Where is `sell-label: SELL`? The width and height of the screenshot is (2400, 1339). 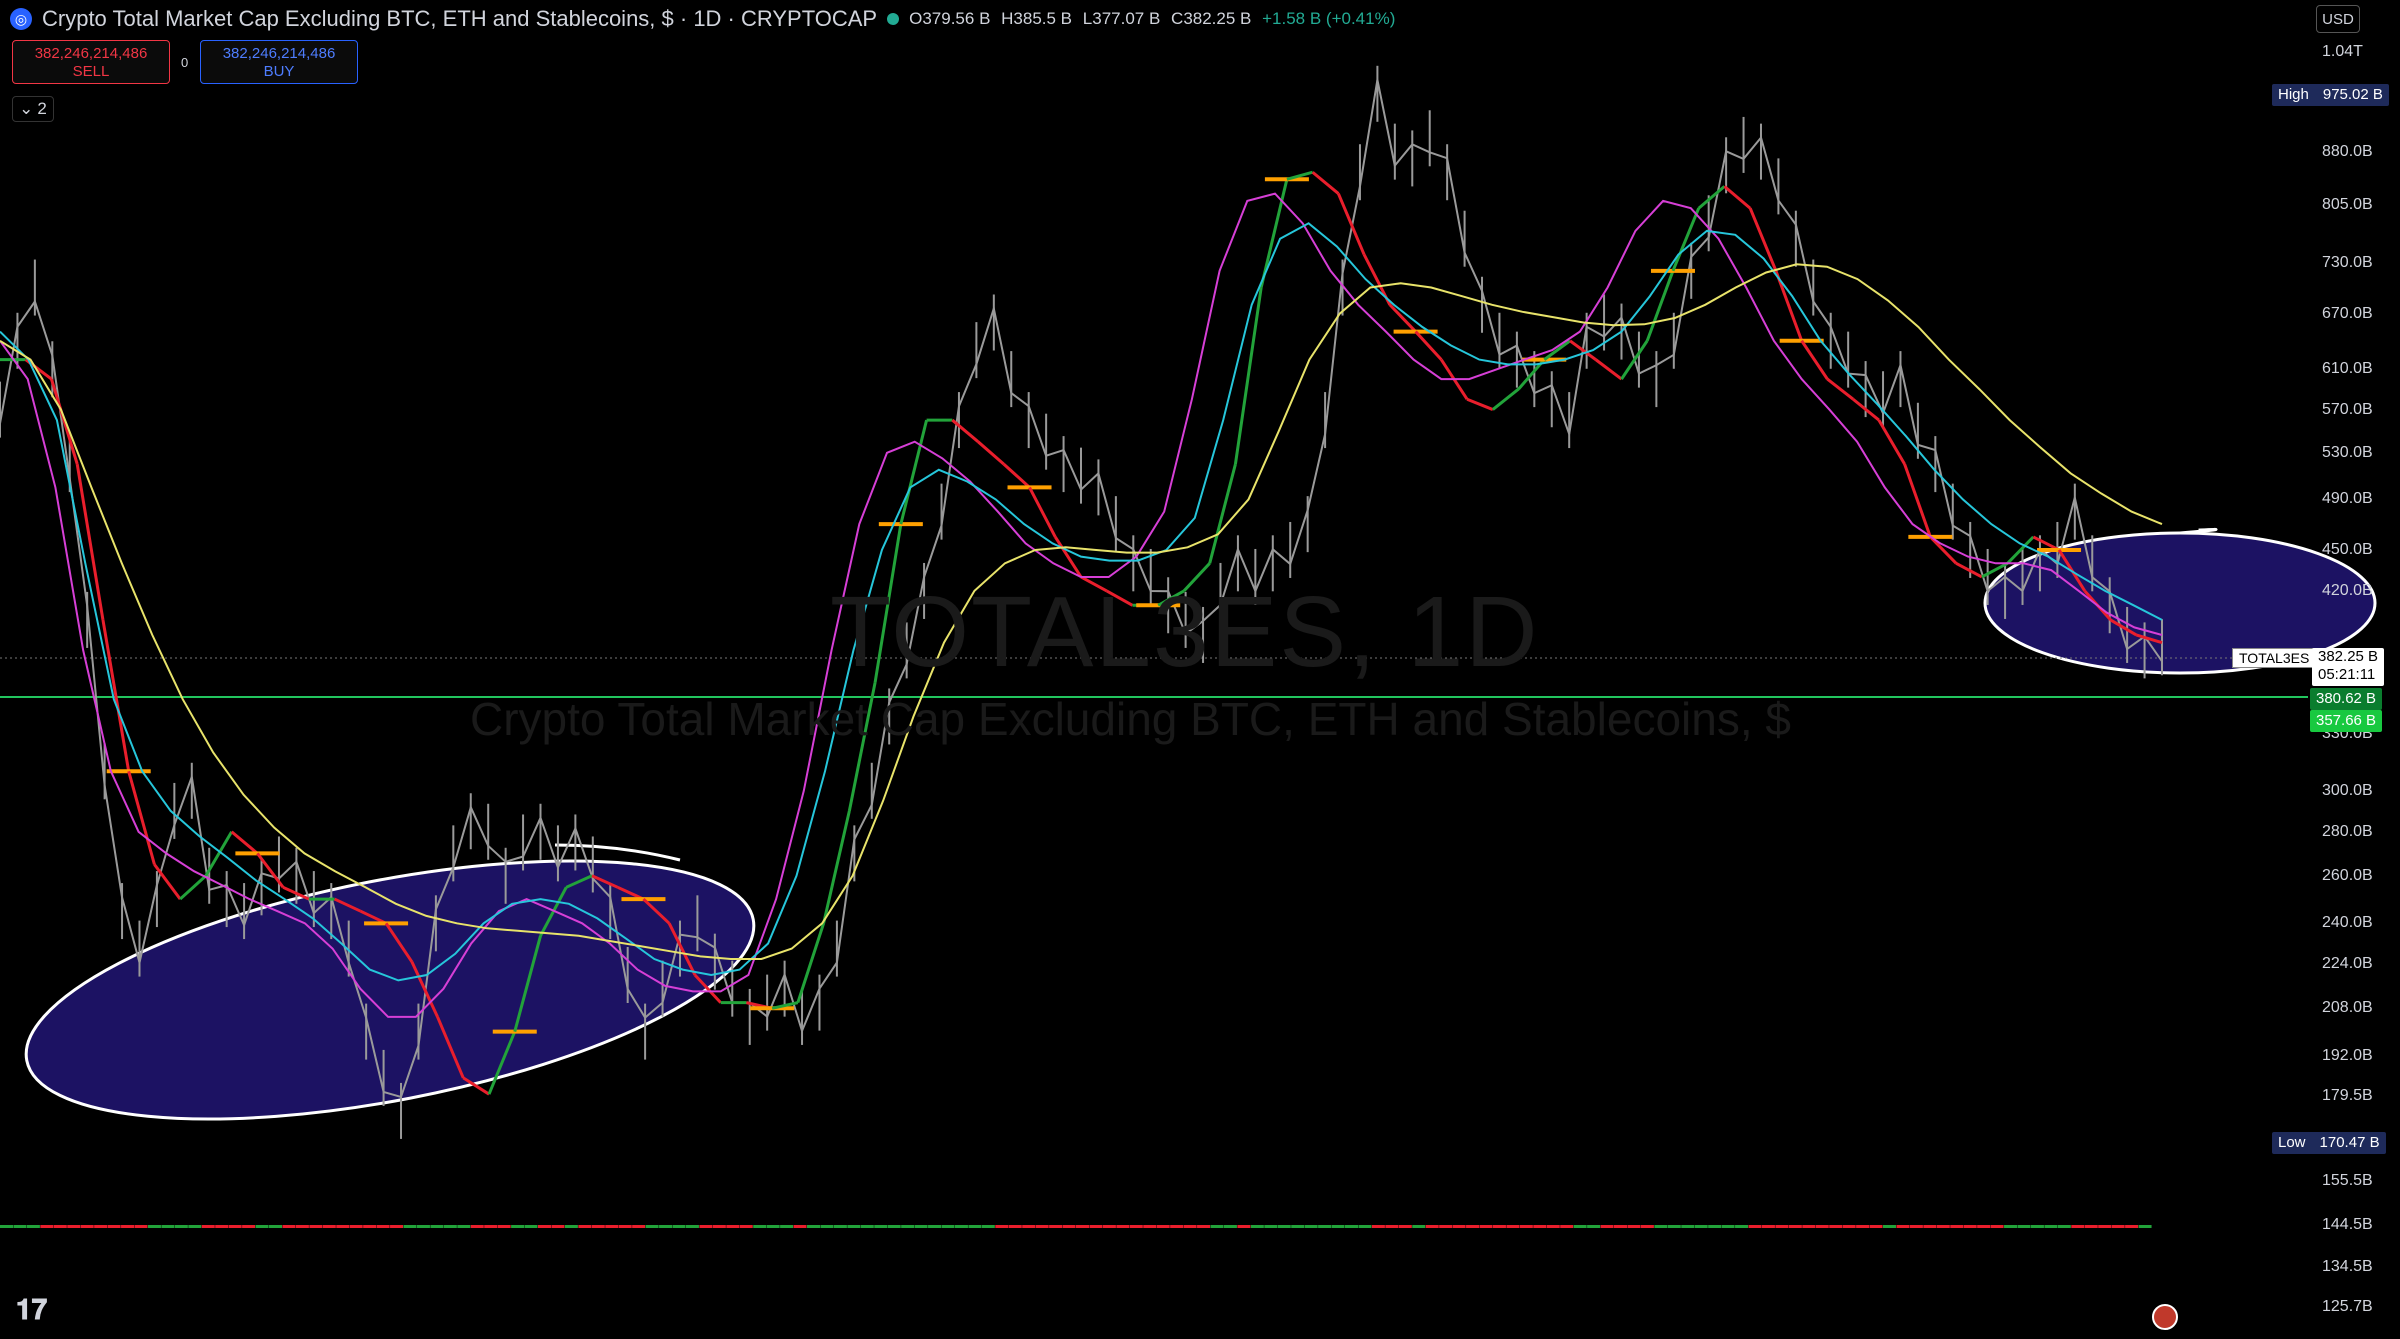 sell-label: SELL is located at coordinates (91, 71).